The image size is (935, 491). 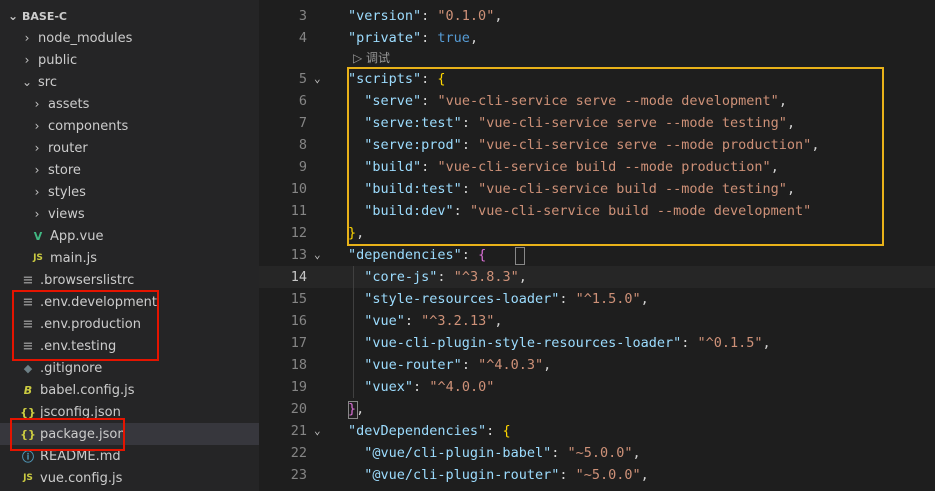 What do you see at coordinates (494, 453) in the screenshot?
I see `code-text: "@vue/cli-plugin-babel": "~5.0.0",` at bounding box center [494, 453].